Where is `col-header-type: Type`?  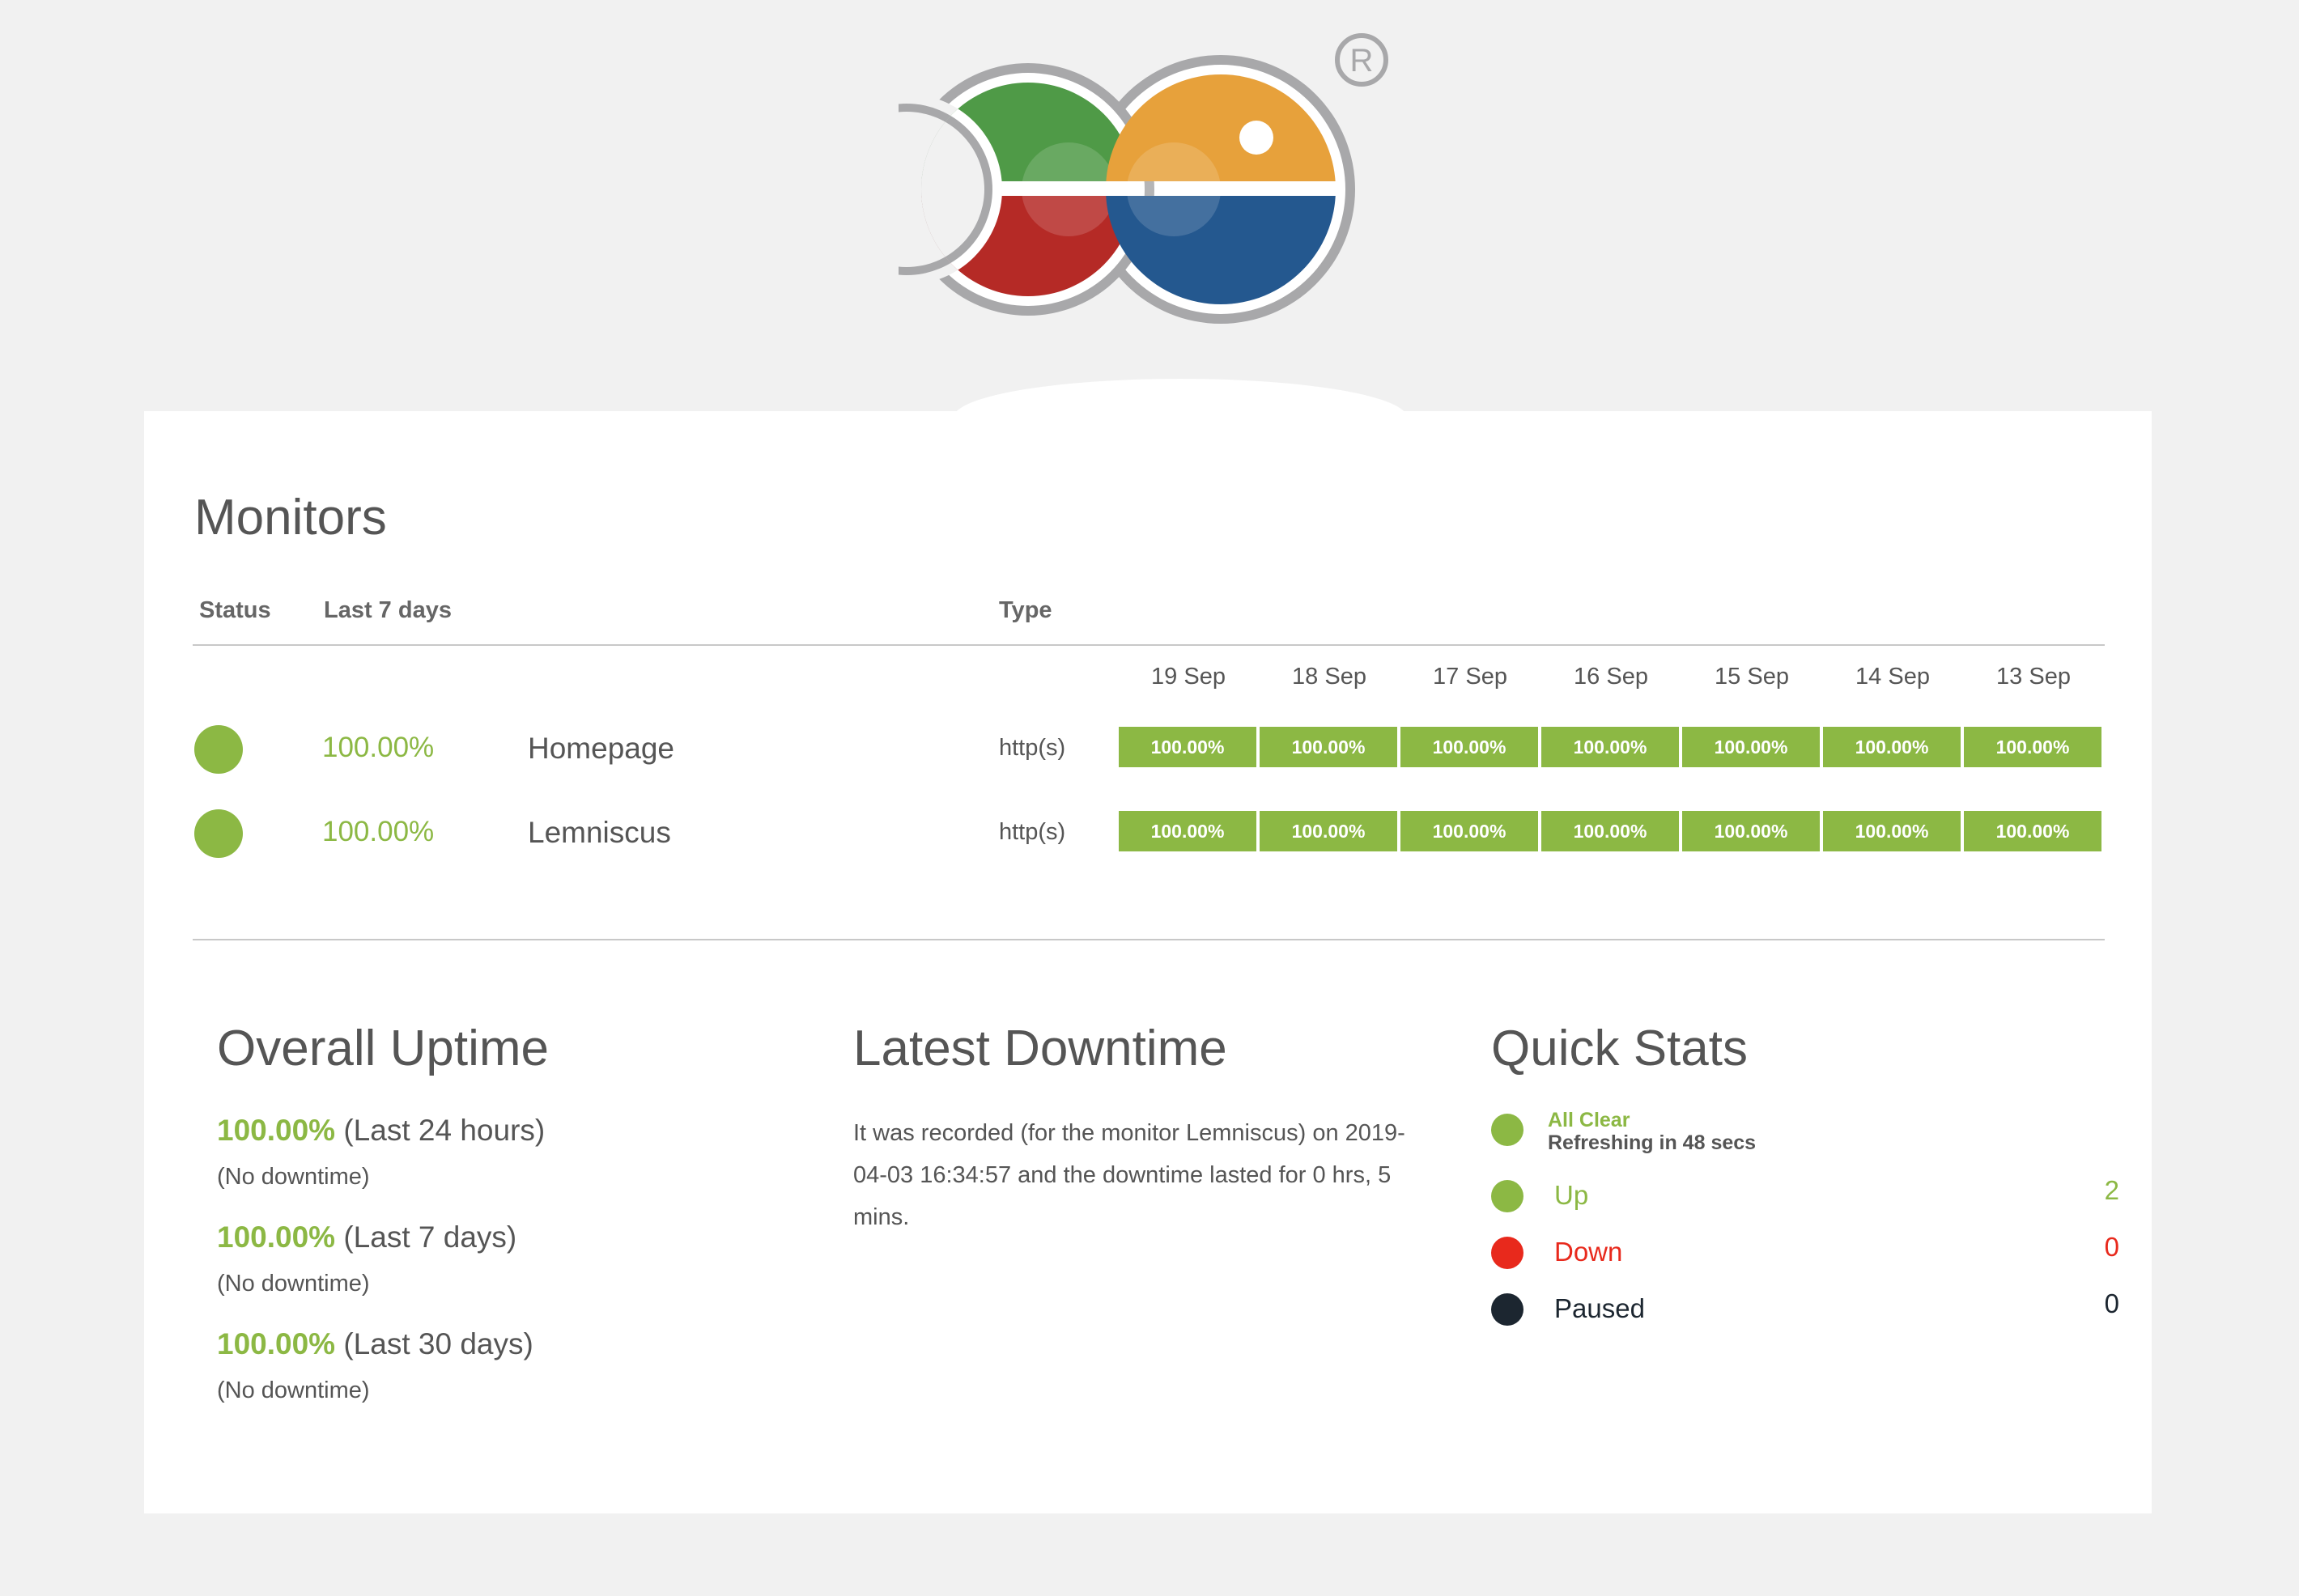 col-header-type: Type is located at coordinates (1025, 610).